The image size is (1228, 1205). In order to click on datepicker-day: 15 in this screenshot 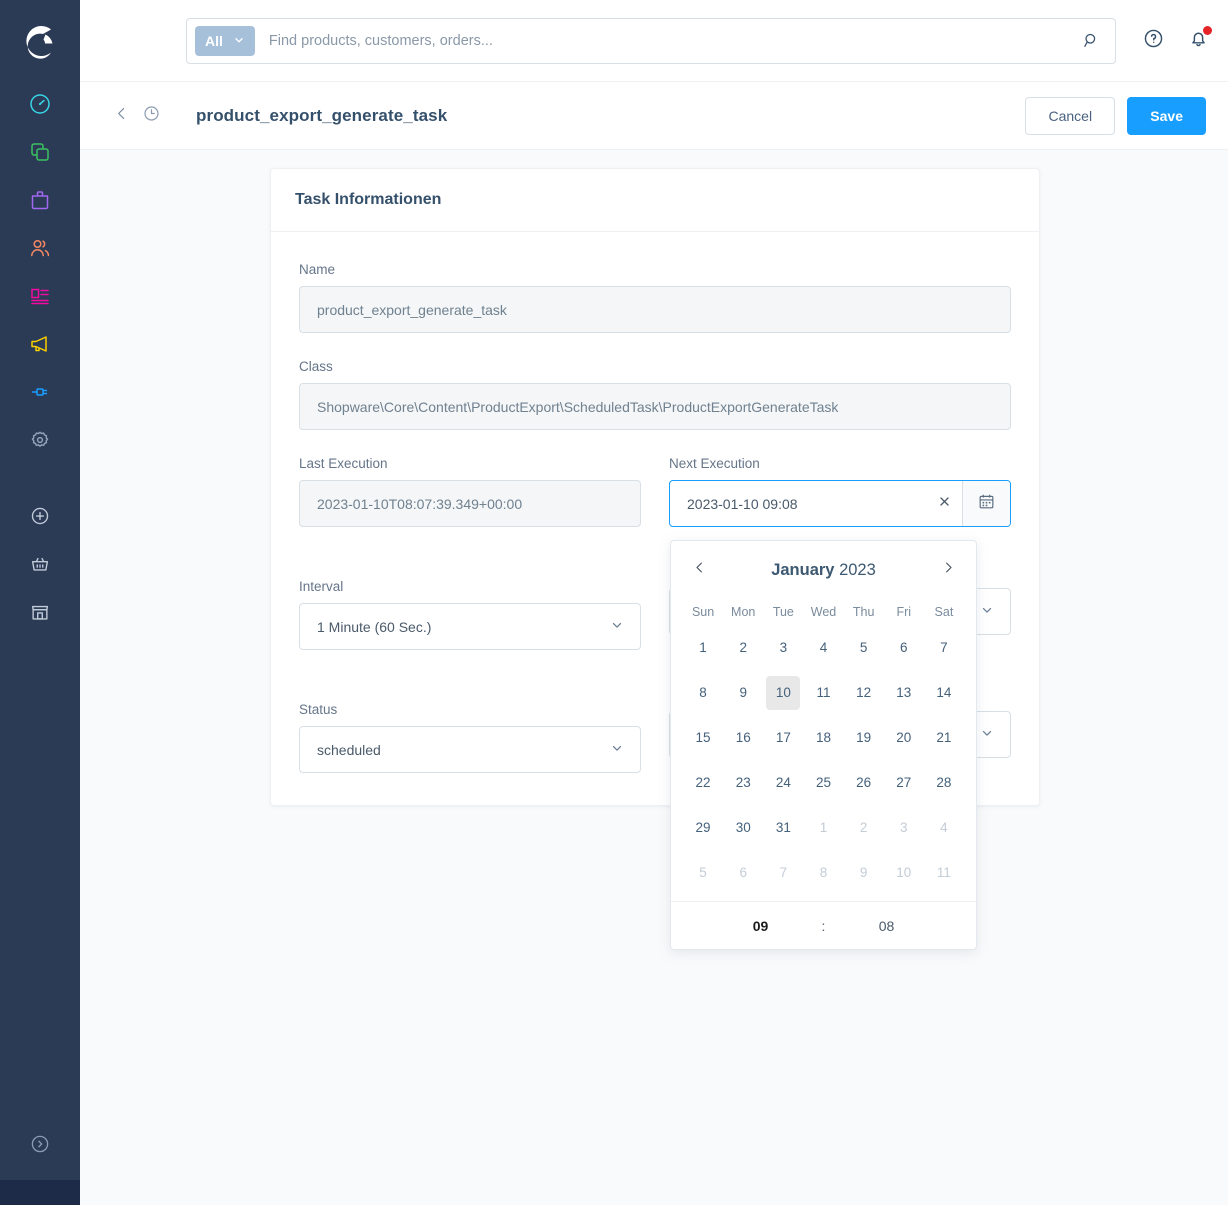, I will do `click(703, 737)`.